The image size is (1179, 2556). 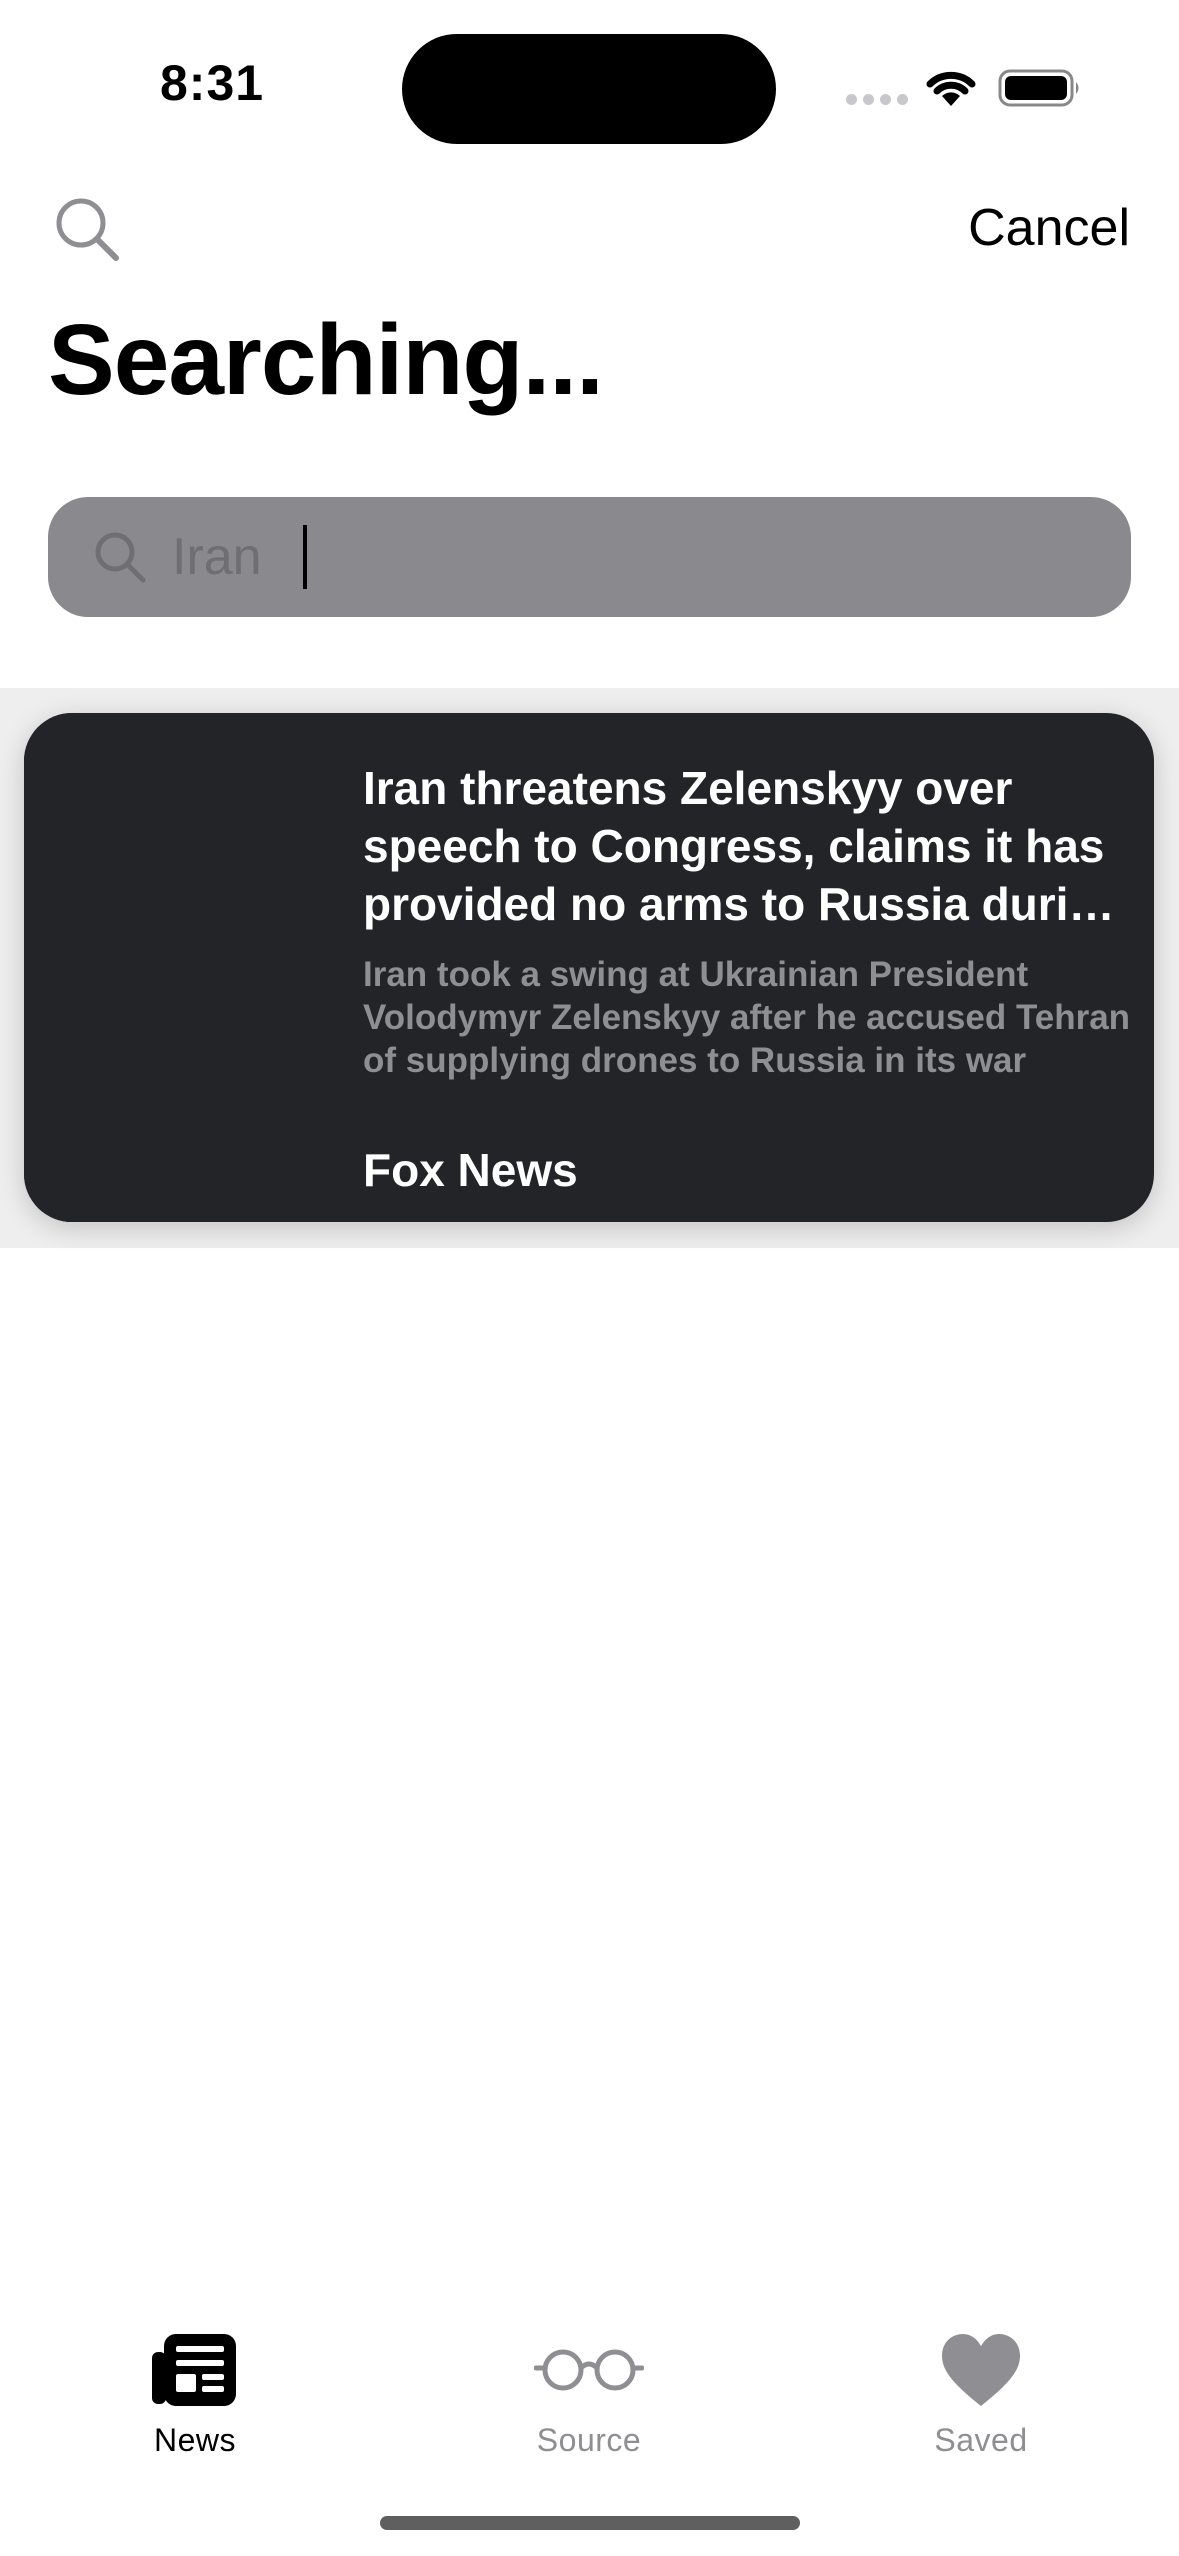 What do you see at coordinates (1049, 228) in the screenshot?
I see `cancel-button: Cancel` at bounding box center [1049, 228].